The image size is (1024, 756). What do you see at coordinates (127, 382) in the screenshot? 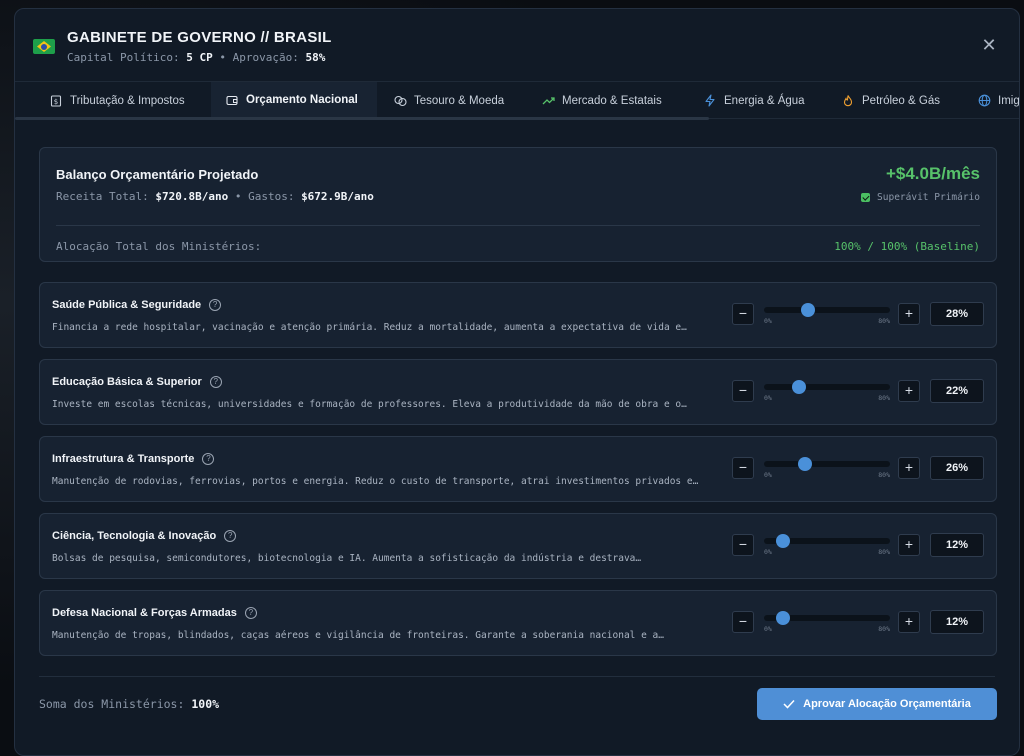
I see `ministry-label: Educação Básica & Superior` at bounding box center [127, 382].